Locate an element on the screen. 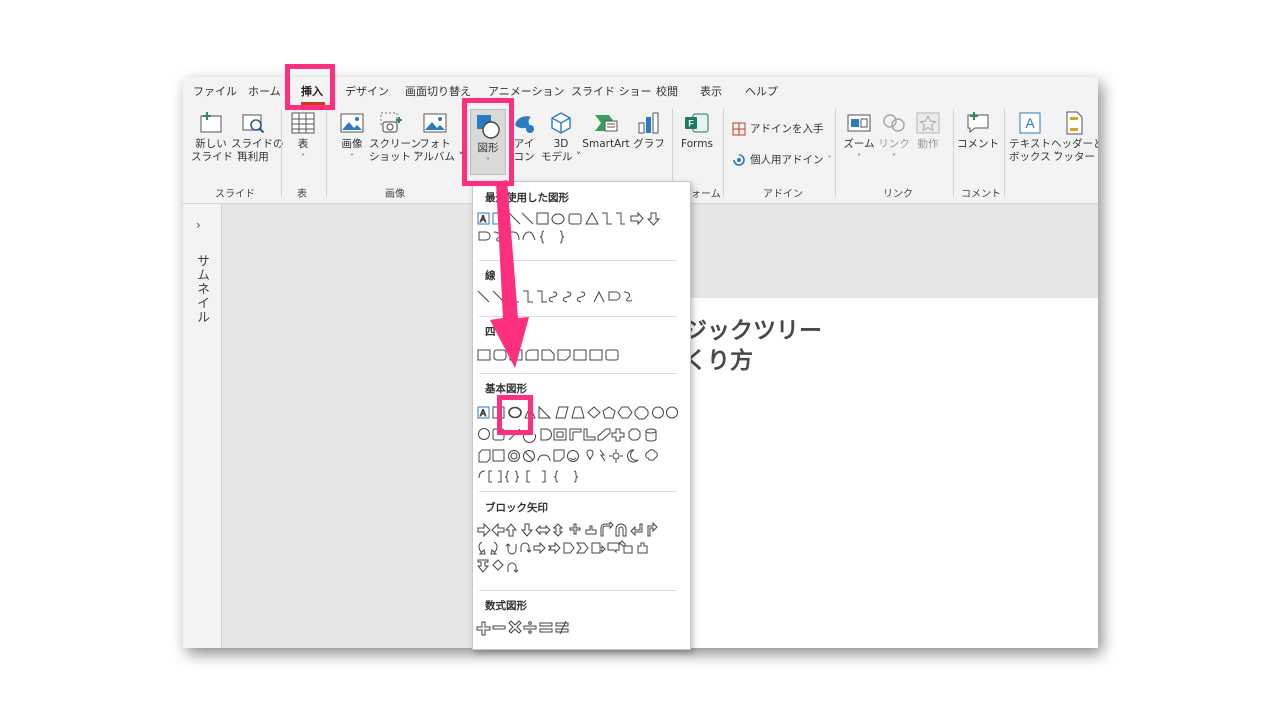 The image size is (1280, 720). graph-button: グラフ is located at coordinates (649, 131).